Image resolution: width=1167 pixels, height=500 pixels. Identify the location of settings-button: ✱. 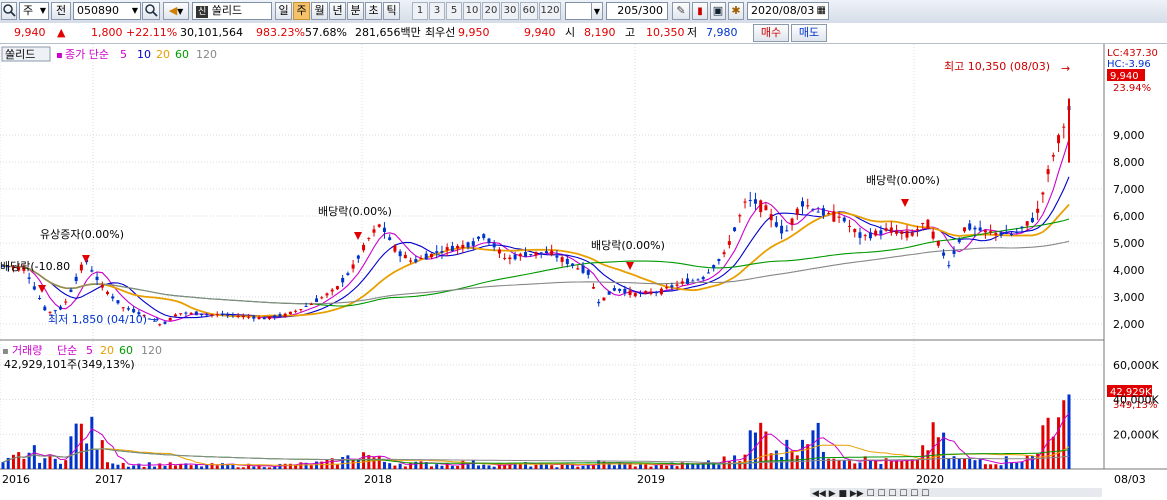
(736, 11).